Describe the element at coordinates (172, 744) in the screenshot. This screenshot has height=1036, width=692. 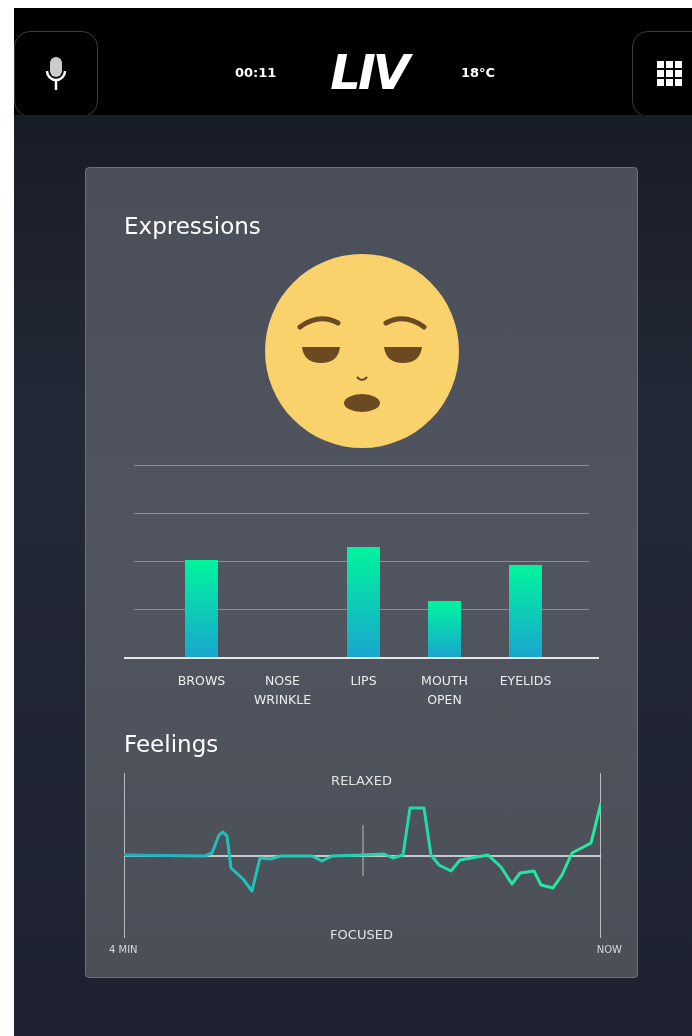
I see `section-title: Feelings` at that location.